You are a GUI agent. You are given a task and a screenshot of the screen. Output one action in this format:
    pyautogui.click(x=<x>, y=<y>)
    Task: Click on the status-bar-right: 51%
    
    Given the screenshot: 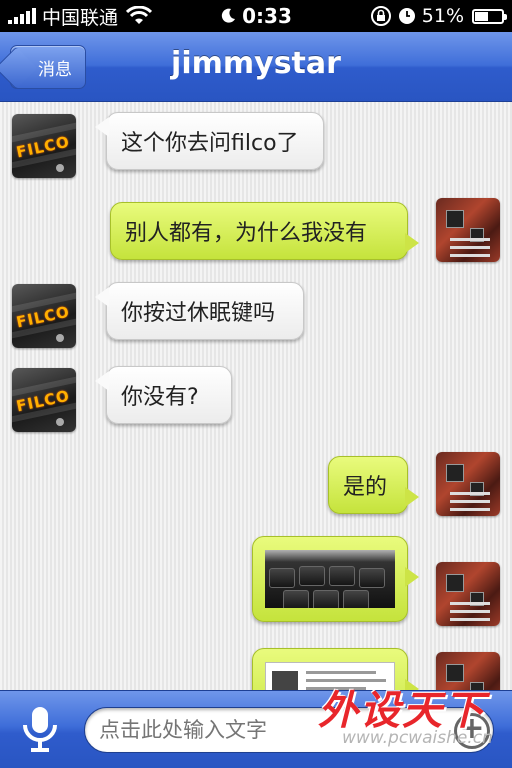 What is the action you would take?
    pyautogui.click(x=438, y=16)
    